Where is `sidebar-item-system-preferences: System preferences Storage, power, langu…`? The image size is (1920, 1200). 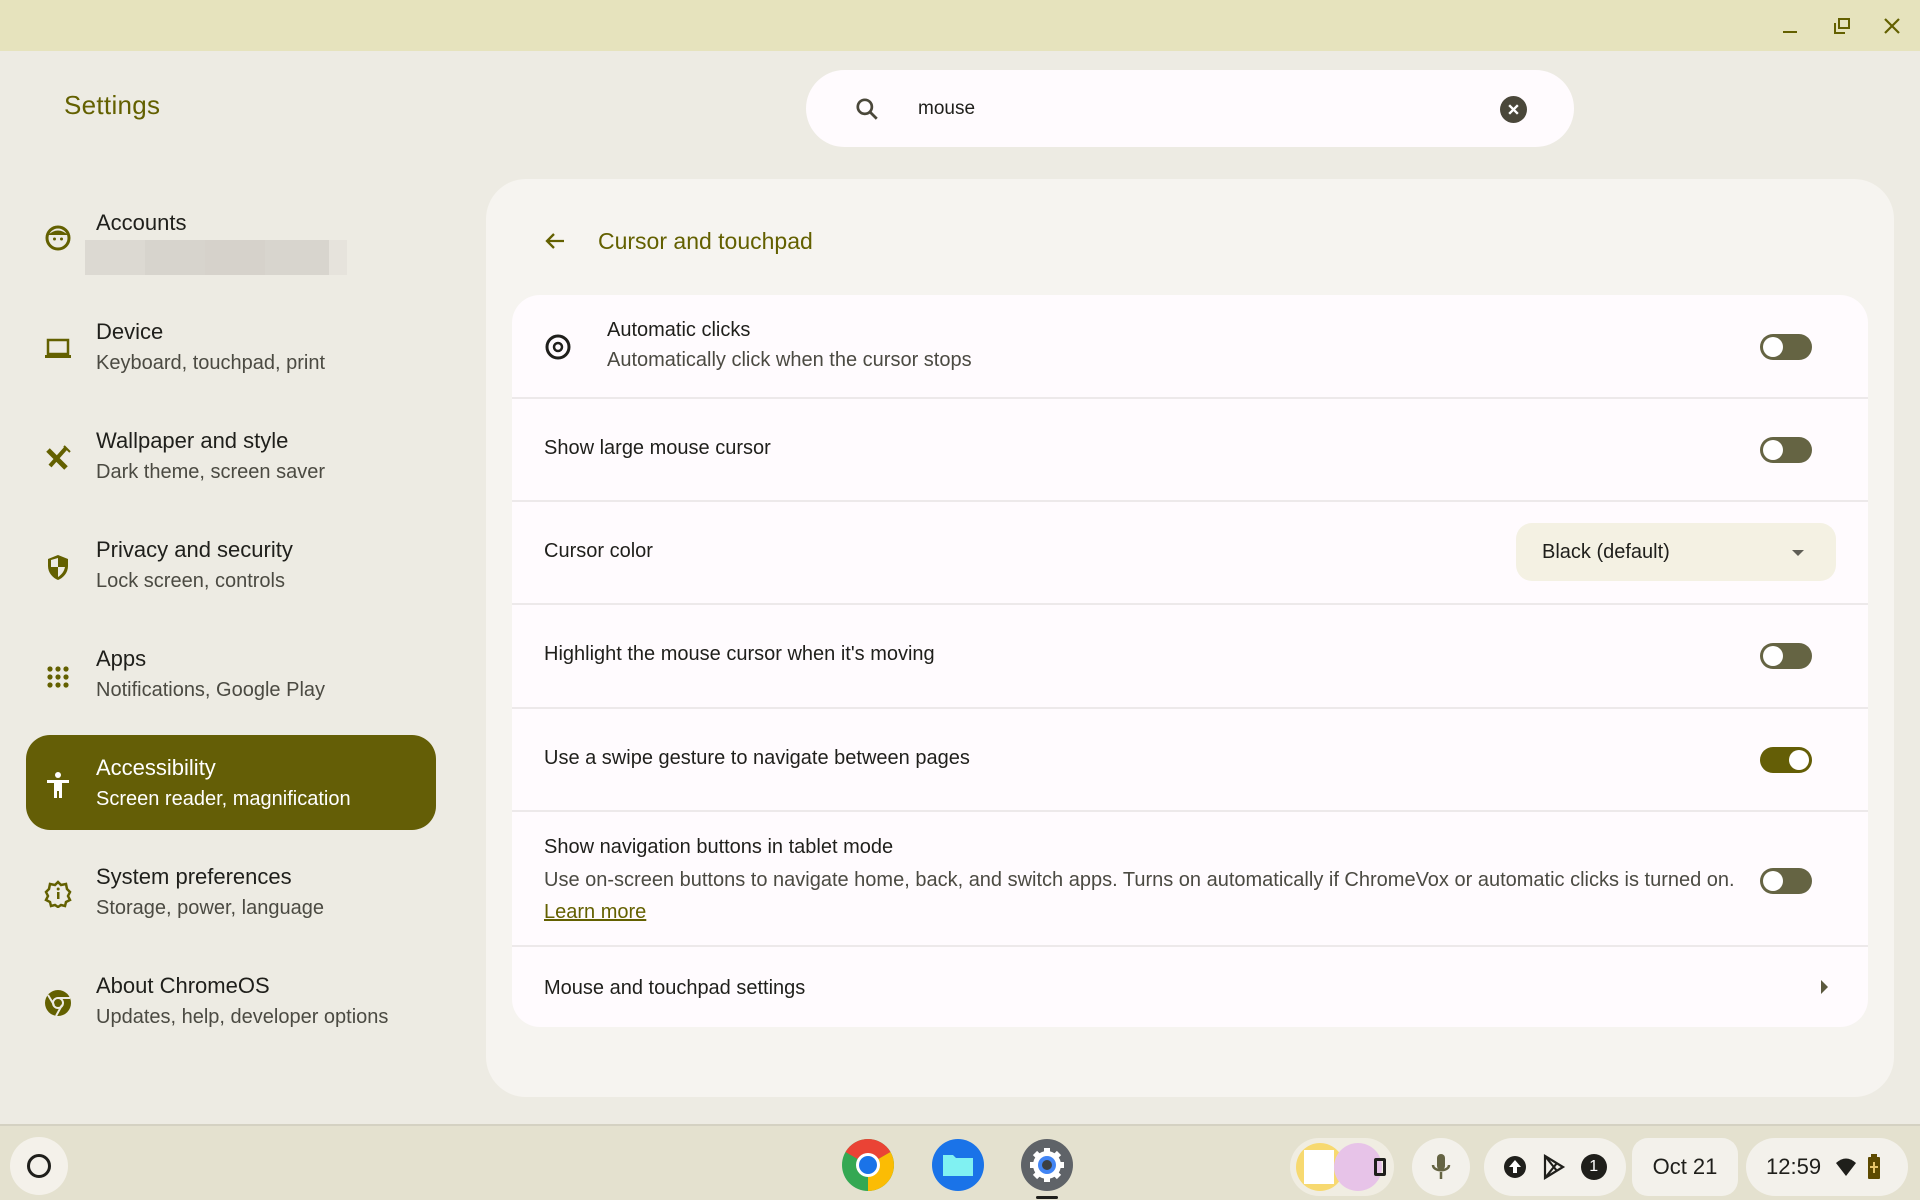 sidebar-item-system-preferences: System preferences Storage, power, langu… is located at coordinates (231, 891).